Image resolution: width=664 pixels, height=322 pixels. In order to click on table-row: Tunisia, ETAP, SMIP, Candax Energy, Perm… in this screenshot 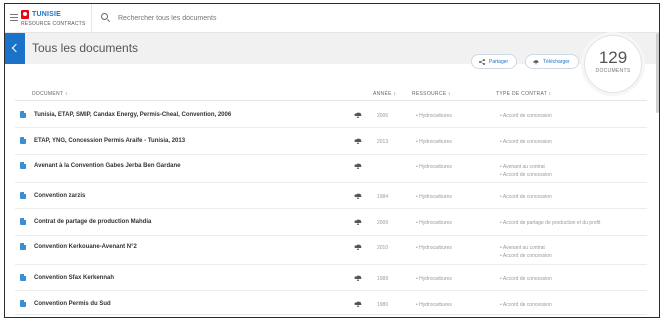, I will do `click(331, 114)`.